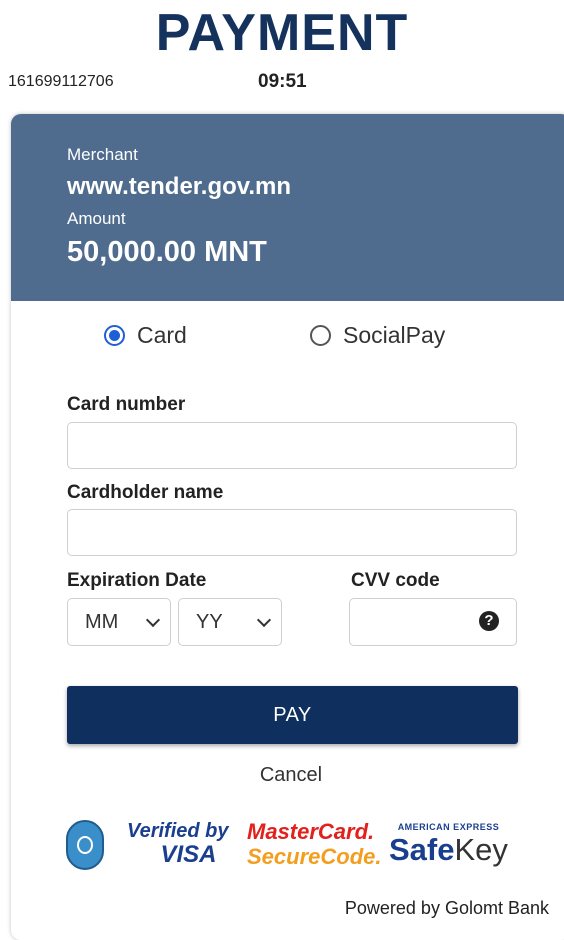 The image size is (564, 940). I want to click on payment-method-group: Card SocialPay, so click(287, 337).